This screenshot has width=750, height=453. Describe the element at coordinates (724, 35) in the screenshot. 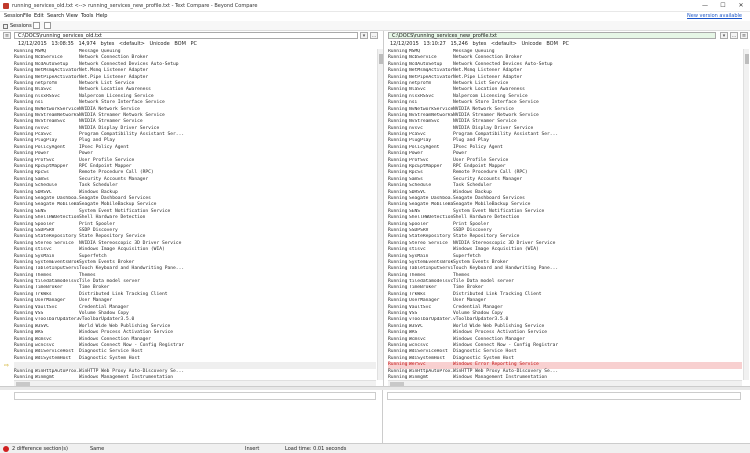

I see `right-history-button: ▾` at that location.